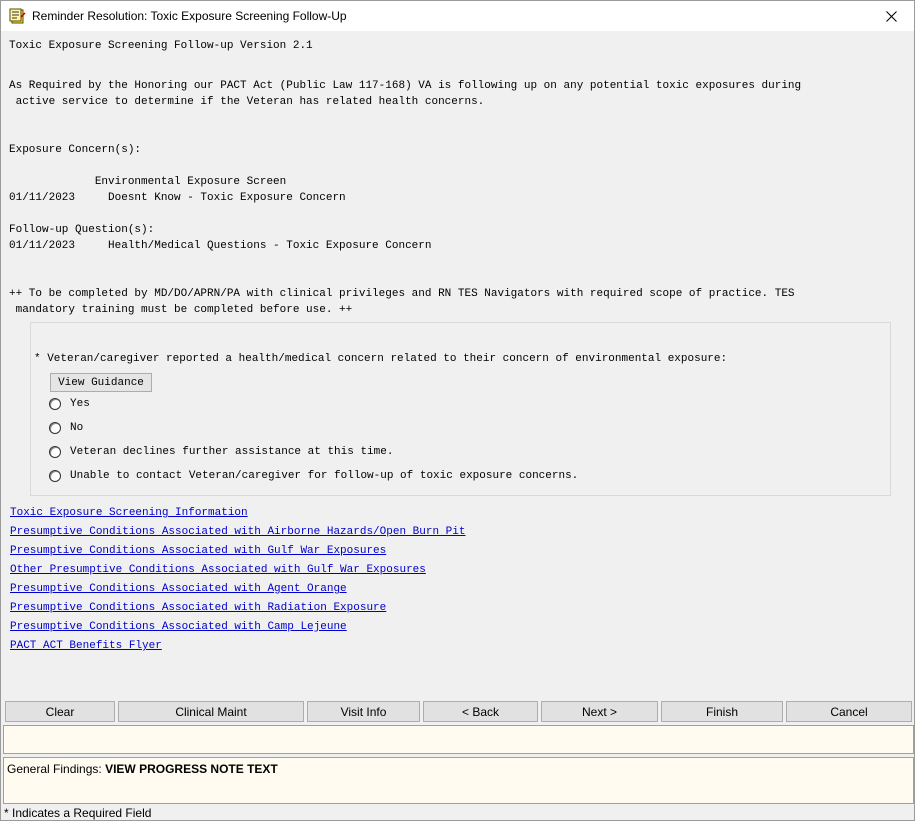  I want to click on follow-up-questions-heading: Follow-up Question(s):, so click(82, 230).